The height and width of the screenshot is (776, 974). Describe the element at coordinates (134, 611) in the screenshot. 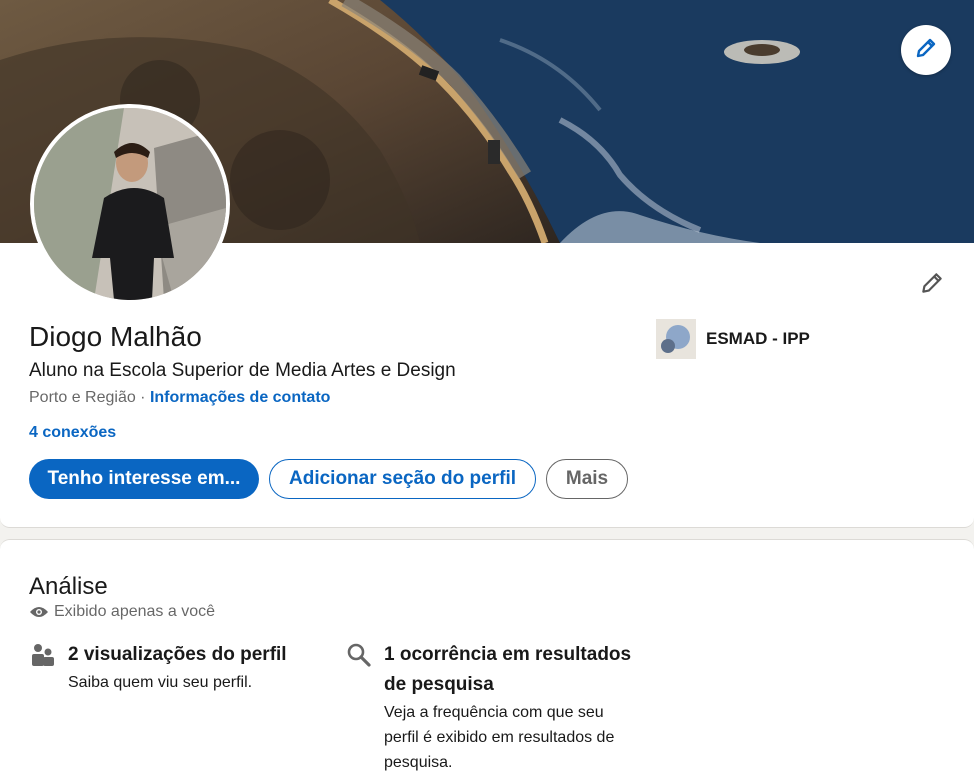

I see `private-note-text: Exibido apenas a você` at that location.